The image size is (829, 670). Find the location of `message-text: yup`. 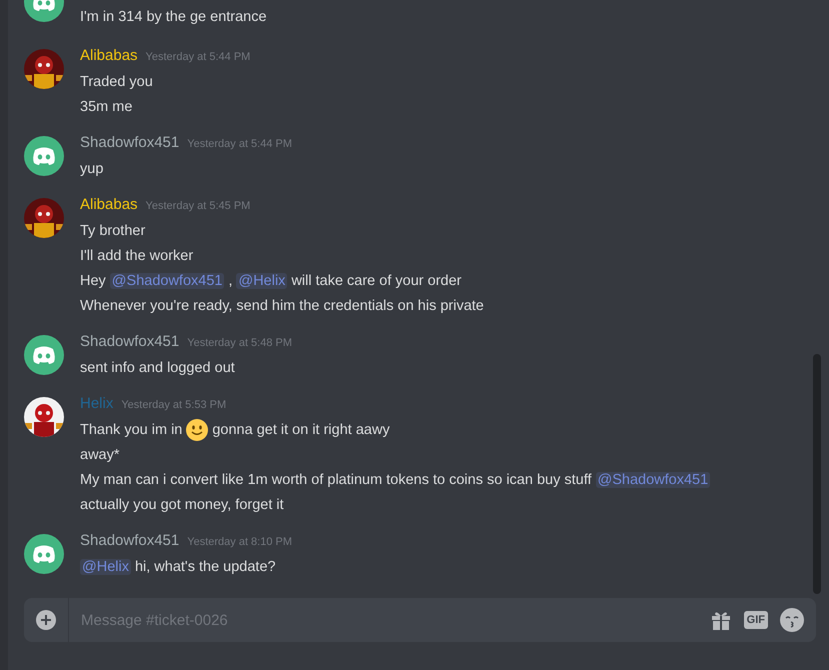

message-text: yup is located at coordinates (92, 168).